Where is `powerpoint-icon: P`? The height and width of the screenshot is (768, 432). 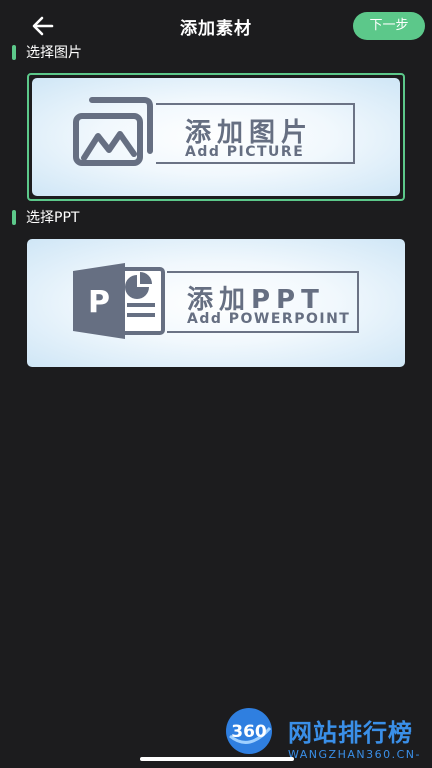
powerpoint-icon: P is located at coordinates (119, 301).